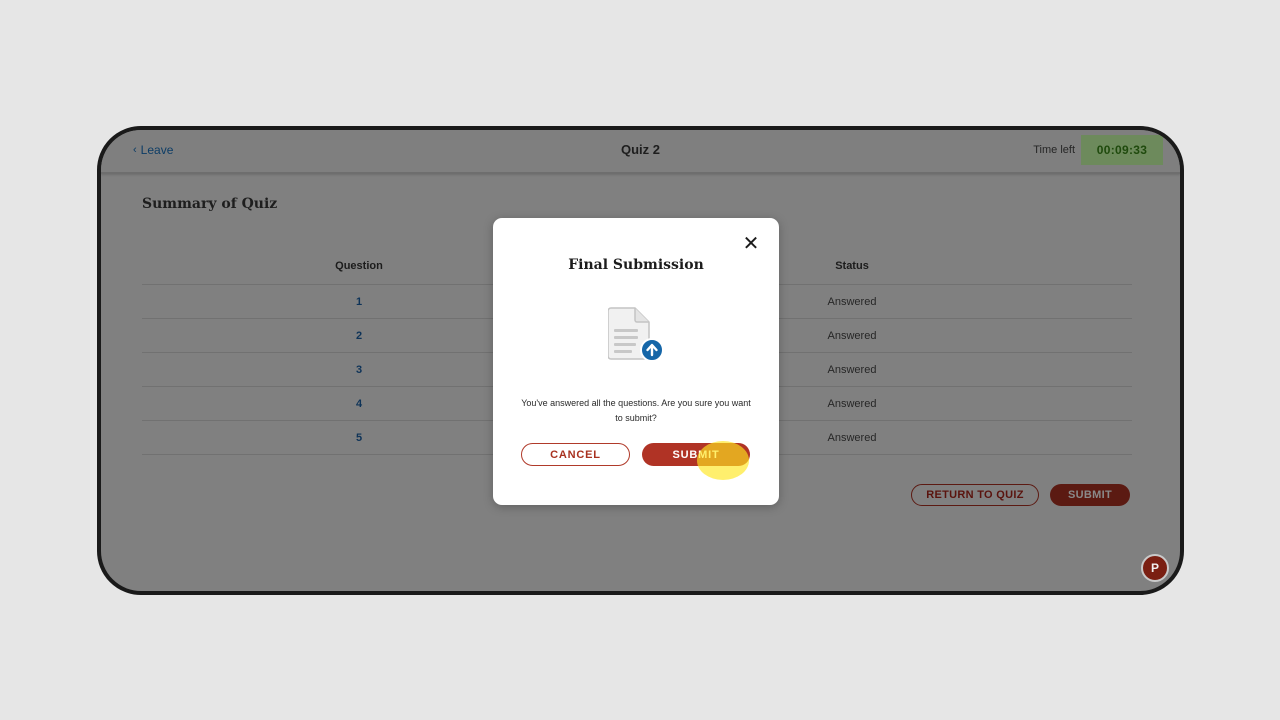  What do you see at coordinates (852, 266) in the screenshot?
I see `column-header-status: Status` at bounding box center [852, 266].